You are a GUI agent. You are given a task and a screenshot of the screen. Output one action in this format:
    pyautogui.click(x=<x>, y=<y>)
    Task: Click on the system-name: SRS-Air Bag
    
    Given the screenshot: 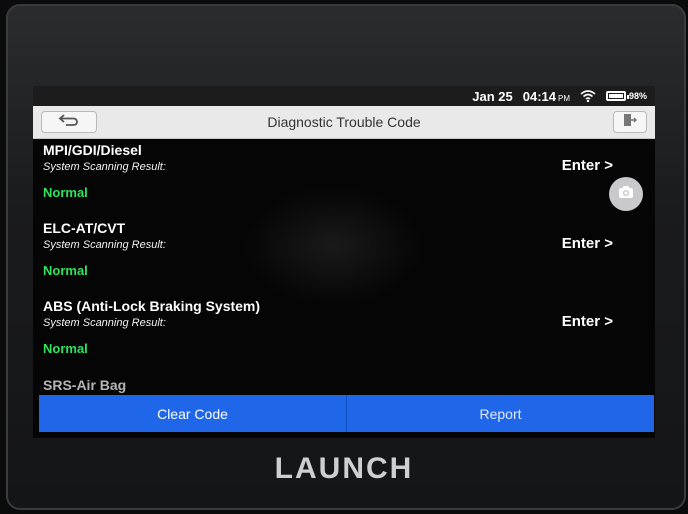 What is the action you would take?
    pyautogui.click(x=85, y=385)
    